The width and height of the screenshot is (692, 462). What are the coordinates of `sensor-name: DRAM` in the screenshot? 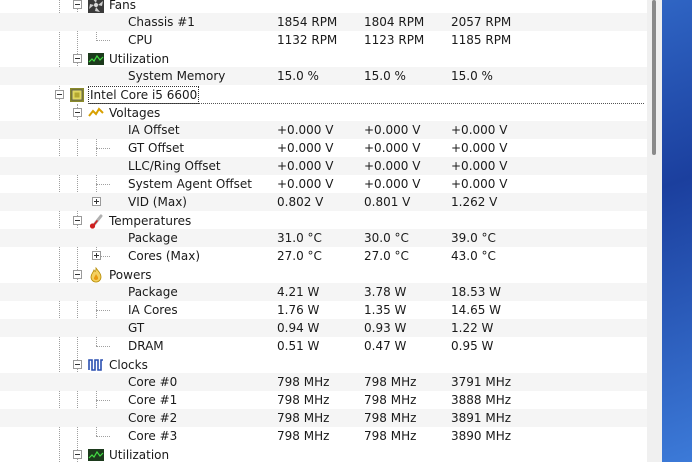 It's located at (146, 346).